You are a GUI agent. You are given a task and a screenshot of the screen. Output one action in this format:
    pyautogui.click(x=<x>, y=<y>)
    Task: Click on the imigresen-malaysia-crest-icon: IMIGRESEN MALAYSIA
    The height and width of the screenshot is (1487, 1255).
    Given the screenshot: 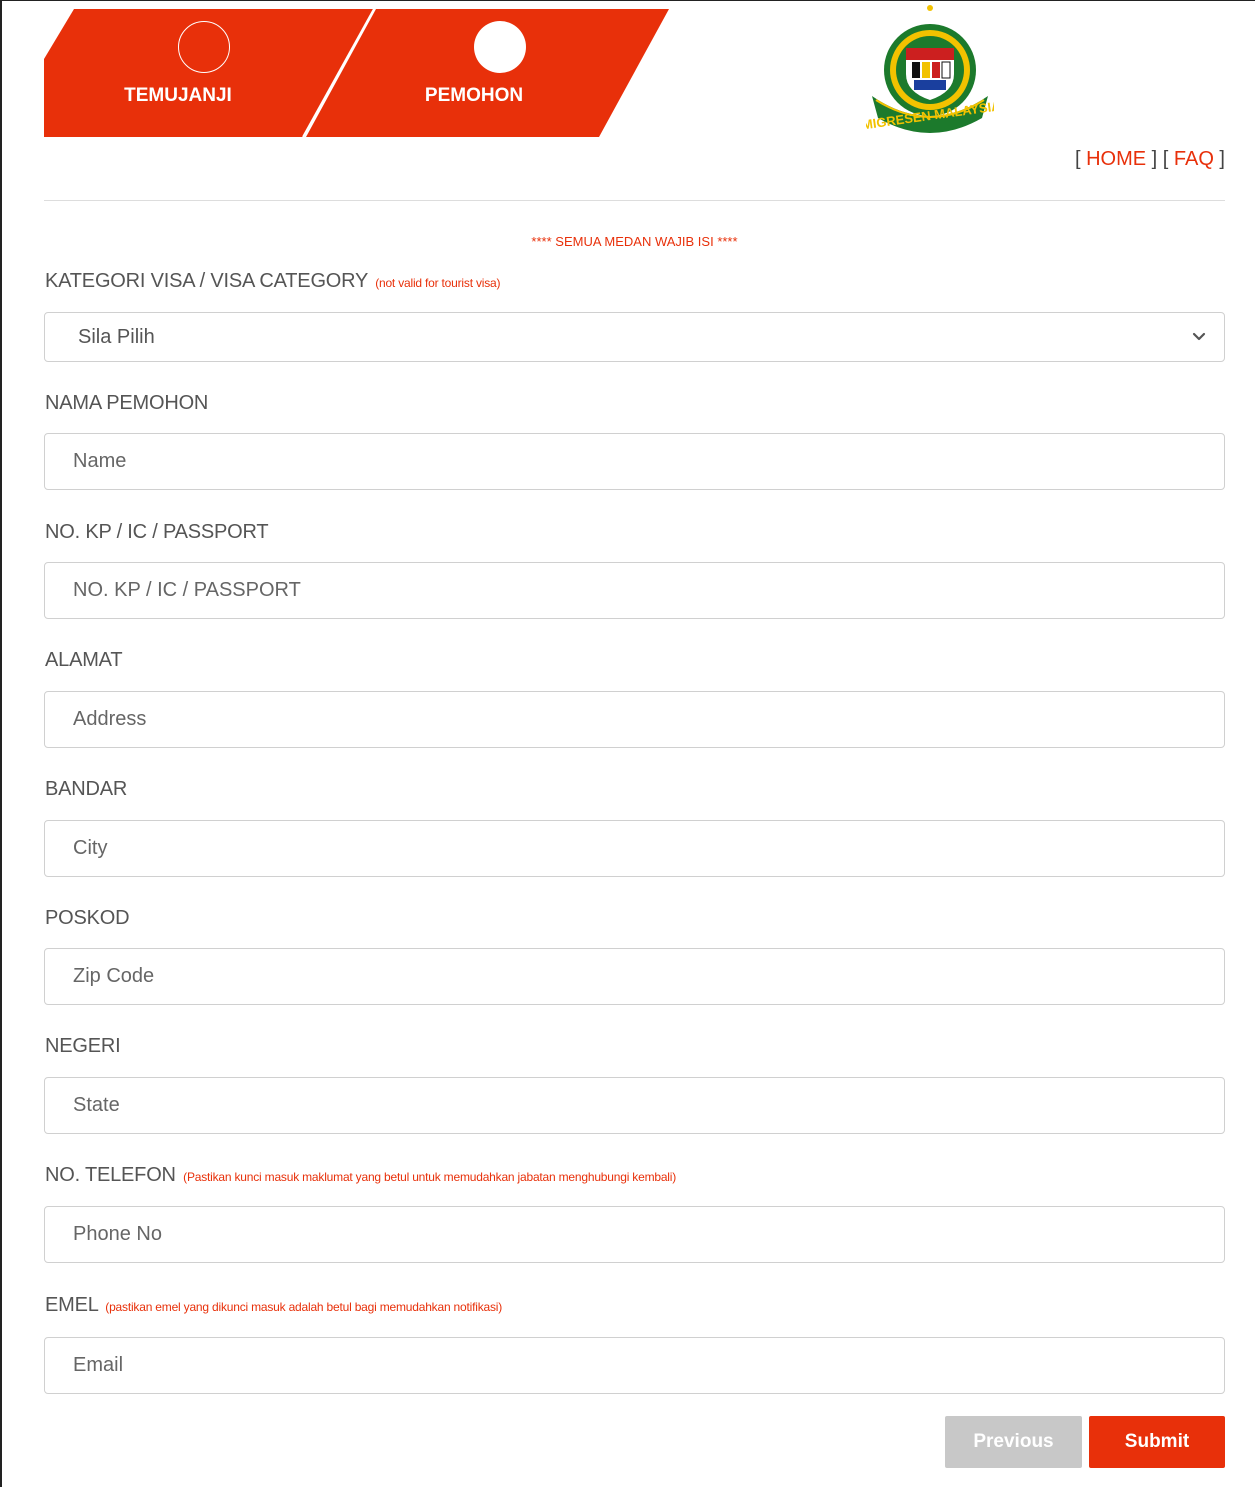 What is the action you would take?
    pyautogui.click(x=929, y=73)
    